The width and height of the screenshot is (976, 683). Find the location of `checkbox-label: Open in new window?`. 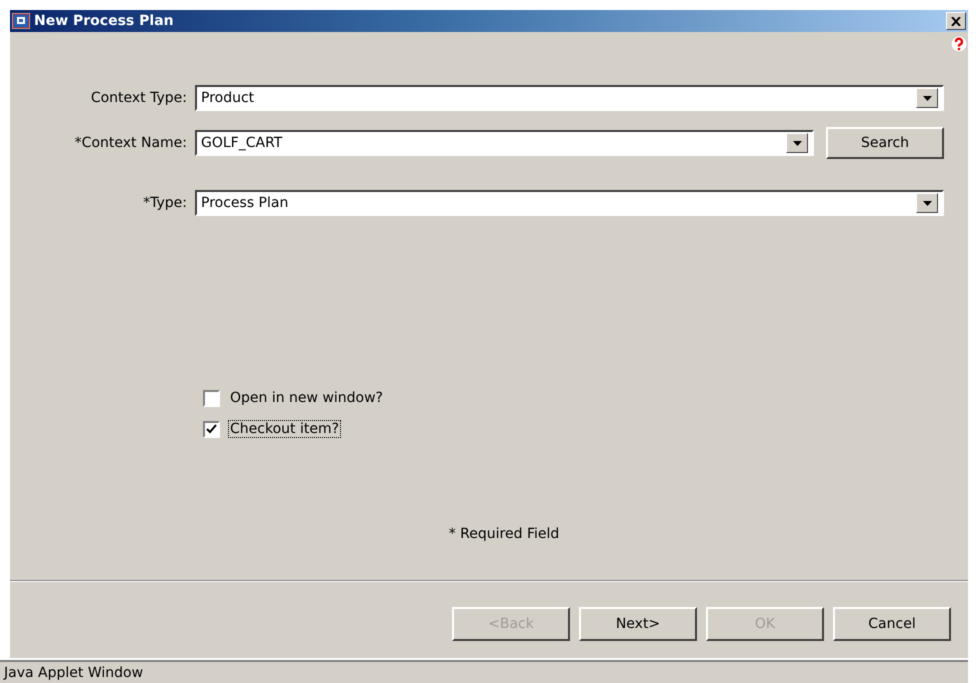

checkbox-label: Open in new window? is located at coordinates (306, 398).